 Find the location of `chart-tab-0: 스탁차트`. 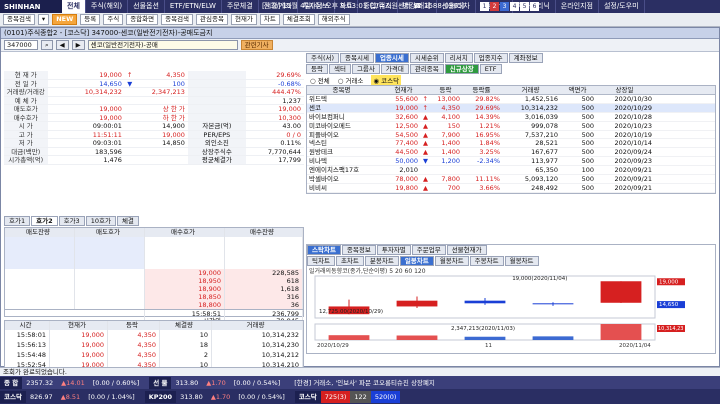

chart-tab-0: 스탁차트 is located at coordinates (324, 250).